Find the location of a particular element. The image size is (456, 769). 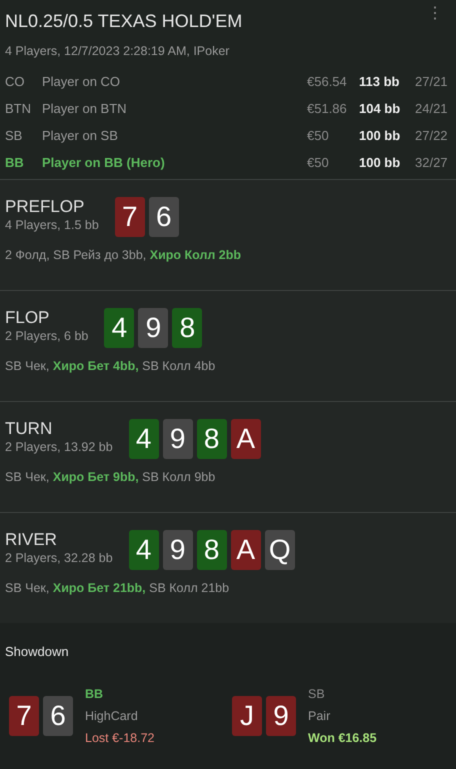

player-stack: €51.86 is located at coordinates (327, 109).